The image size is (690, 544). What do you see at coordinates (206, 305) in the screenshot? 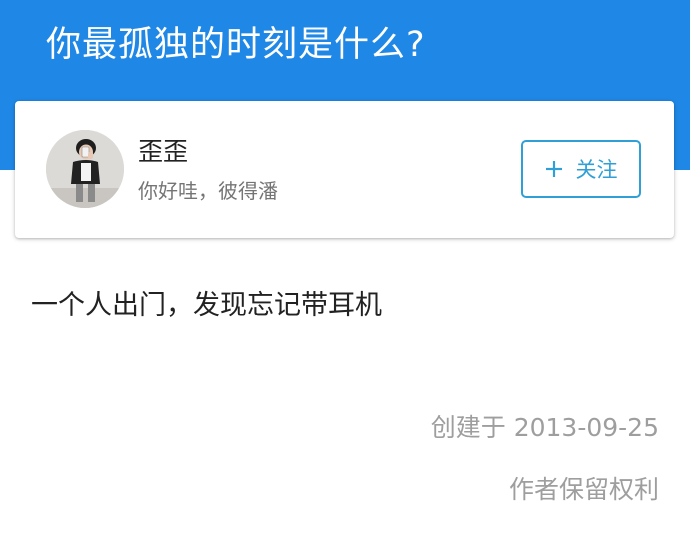
I see `answer-text: 一个人出门，发现忘记带耳机` at bounding box center [206, 305].